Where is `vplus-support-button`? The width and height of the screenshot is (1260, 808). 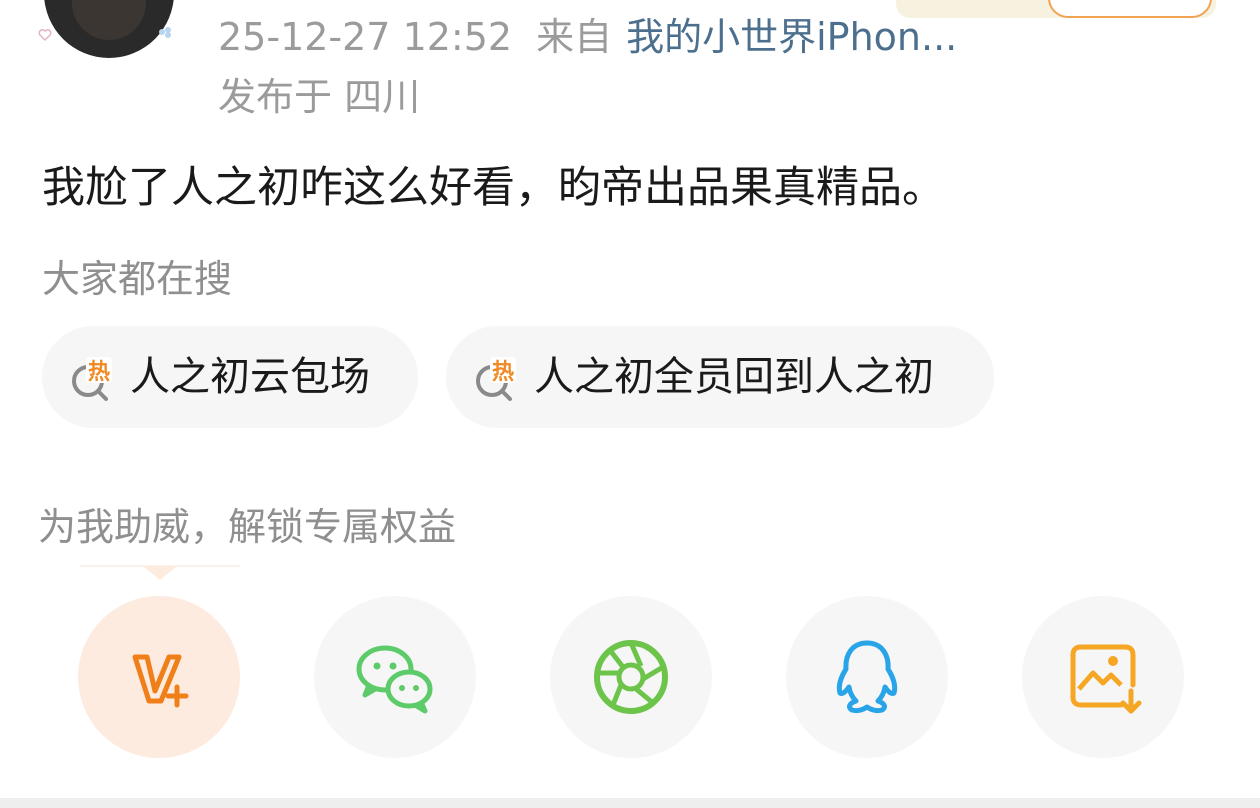 vplus-support-button is located at coordinates (159, 677).